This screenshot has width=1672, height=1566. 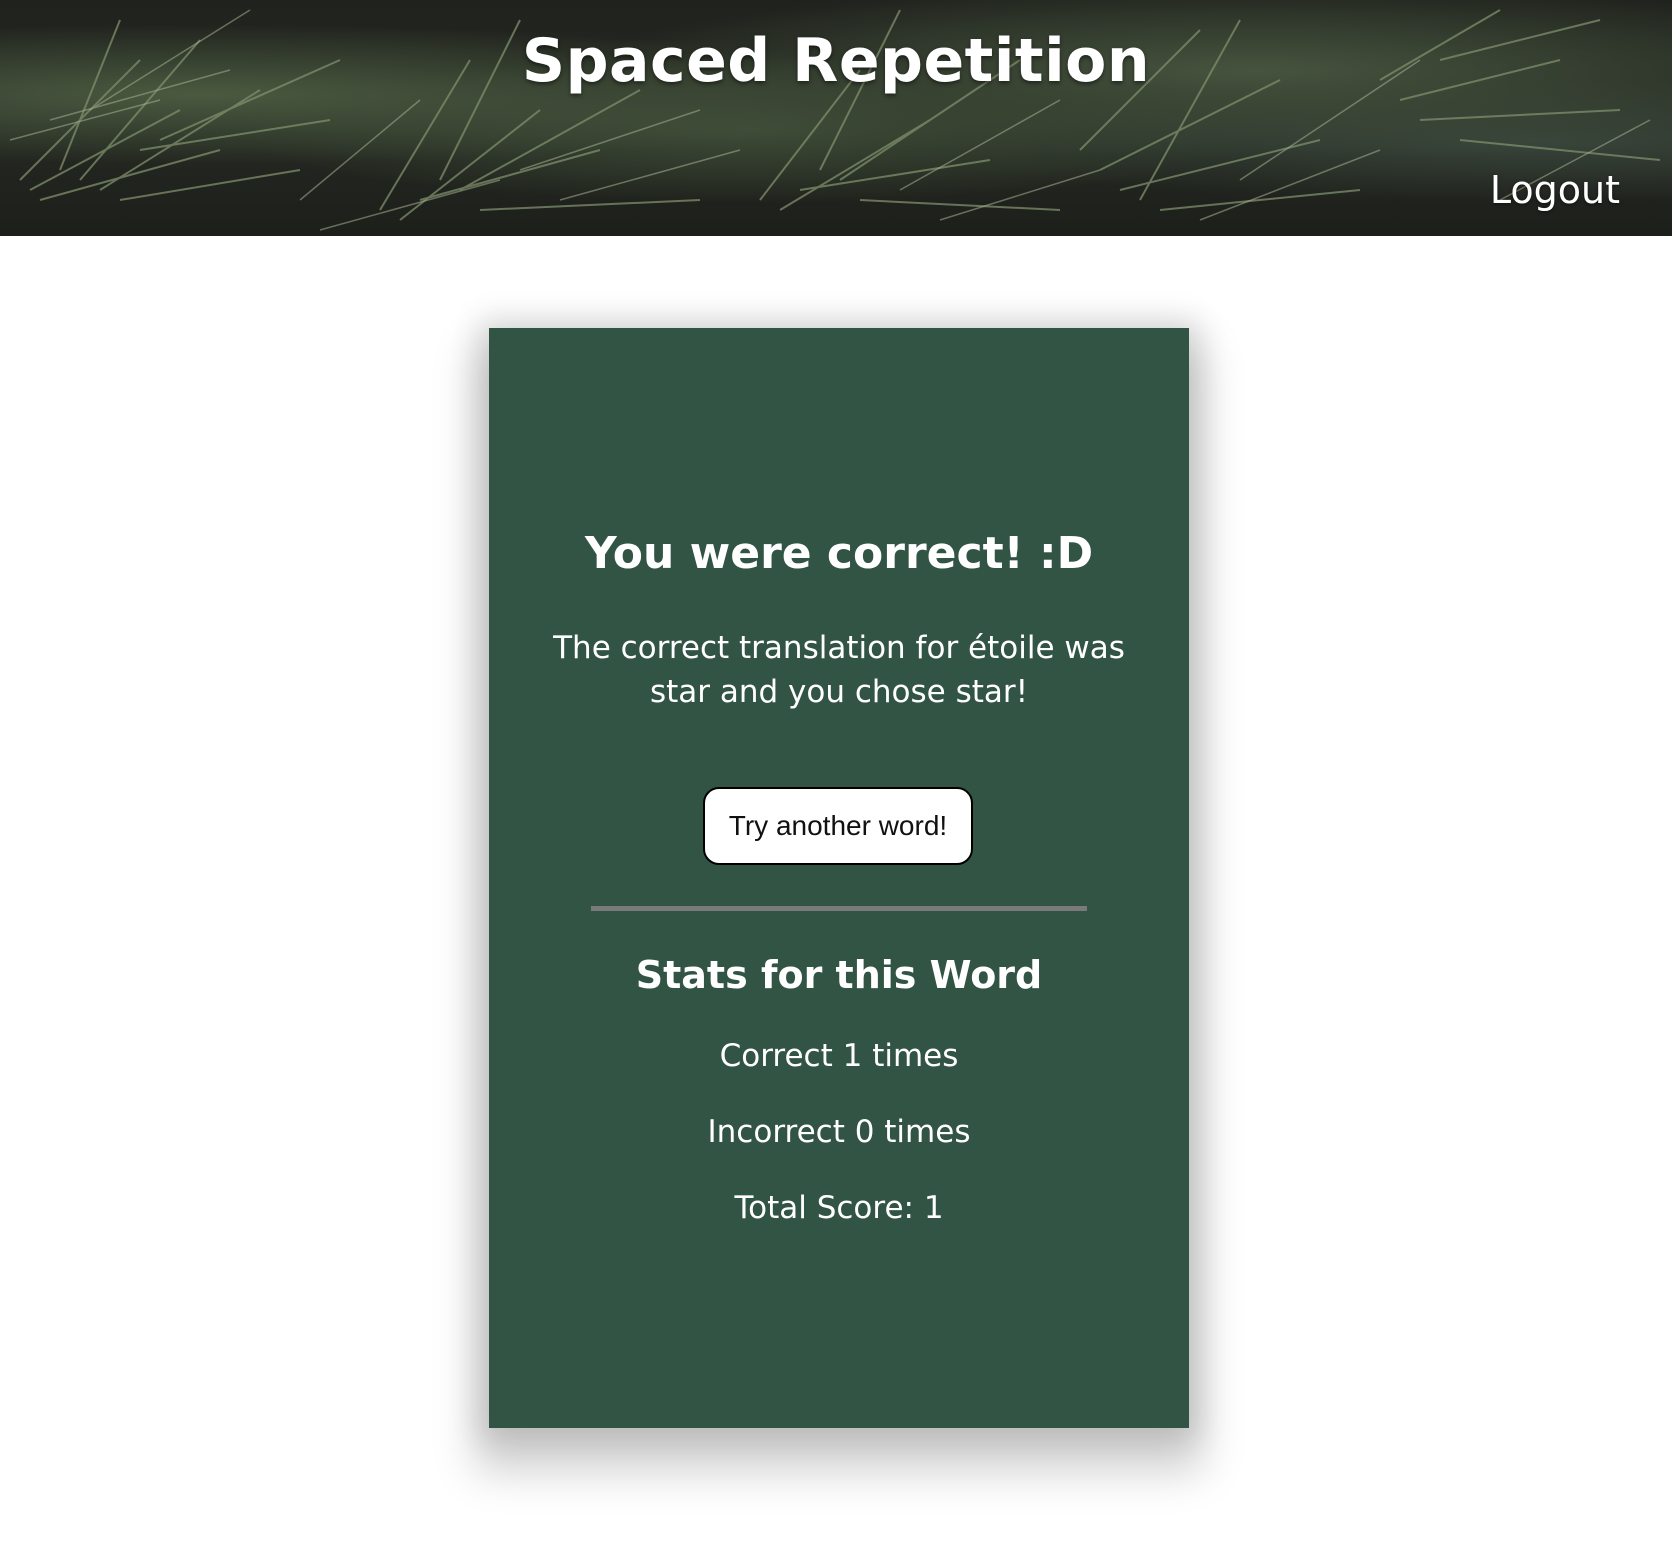 I want to click on try-another-word-button: Try another word!, so click(x=838, y=826).